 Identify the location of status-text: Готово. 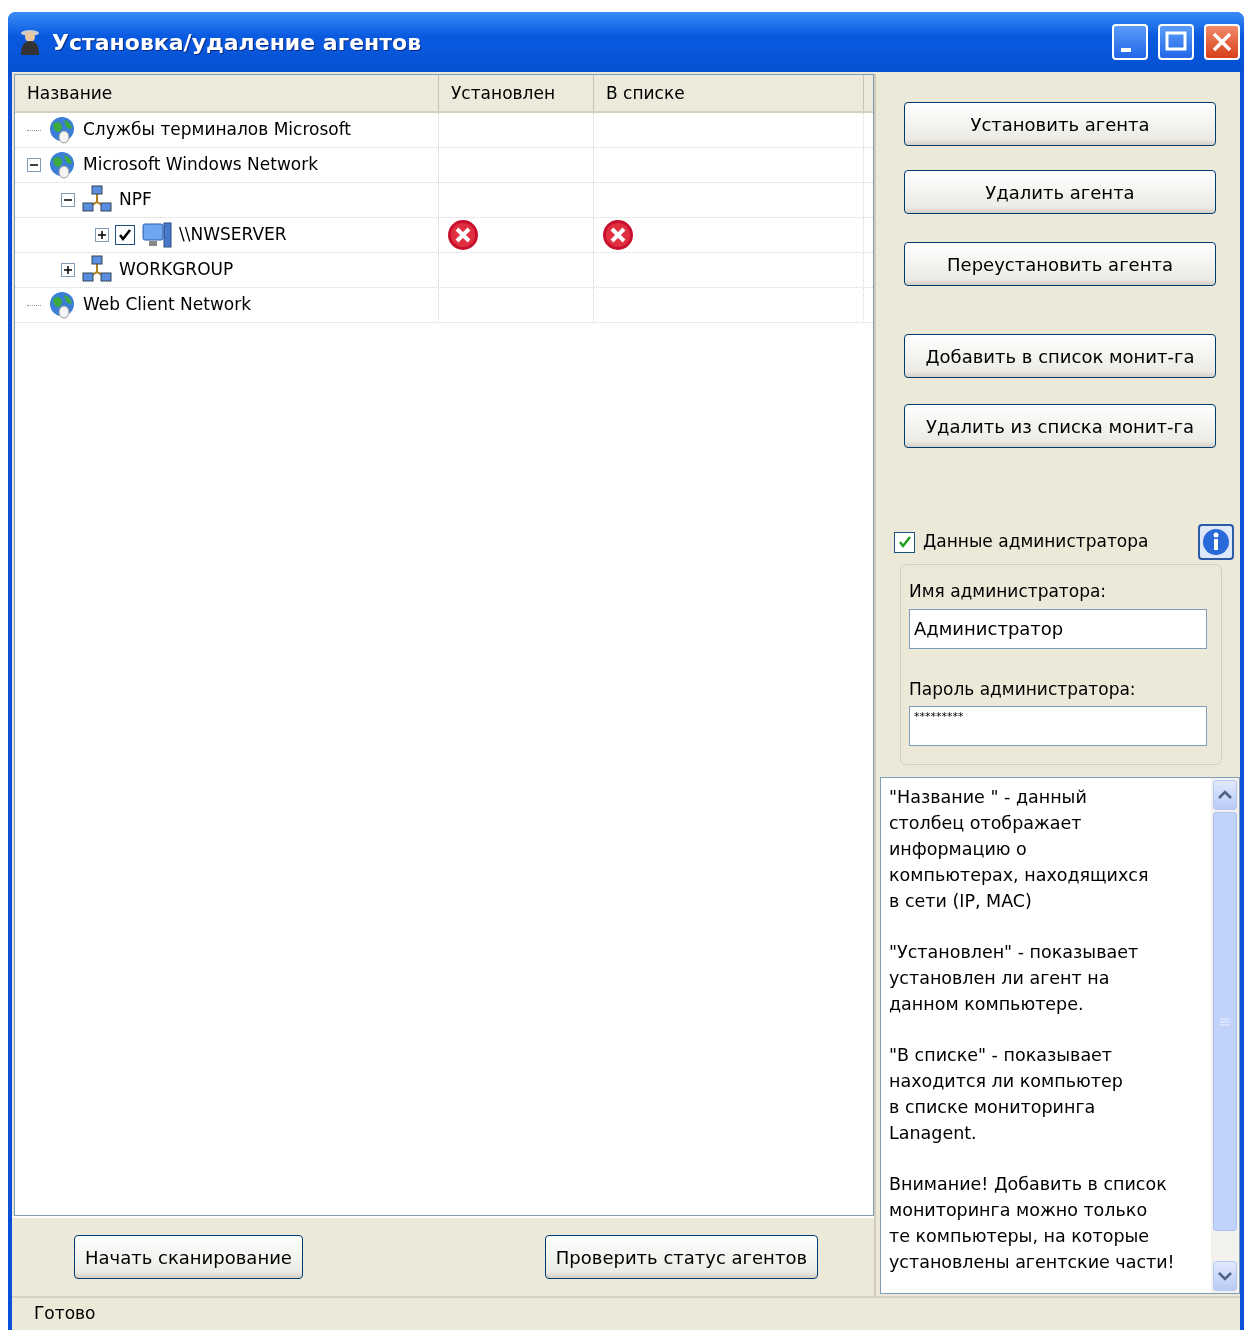
(65, 1314).